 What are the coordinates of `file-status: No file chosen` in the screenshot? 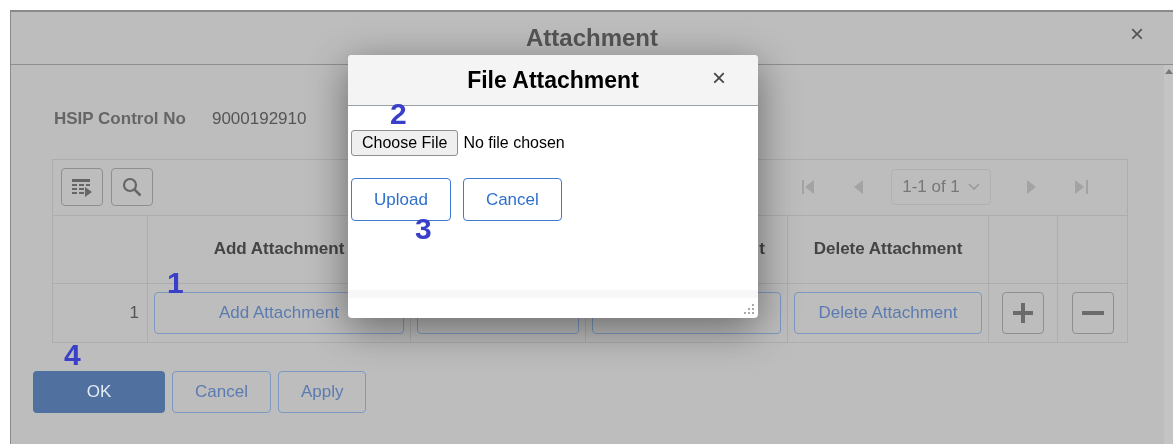 It's located at (514, 143).